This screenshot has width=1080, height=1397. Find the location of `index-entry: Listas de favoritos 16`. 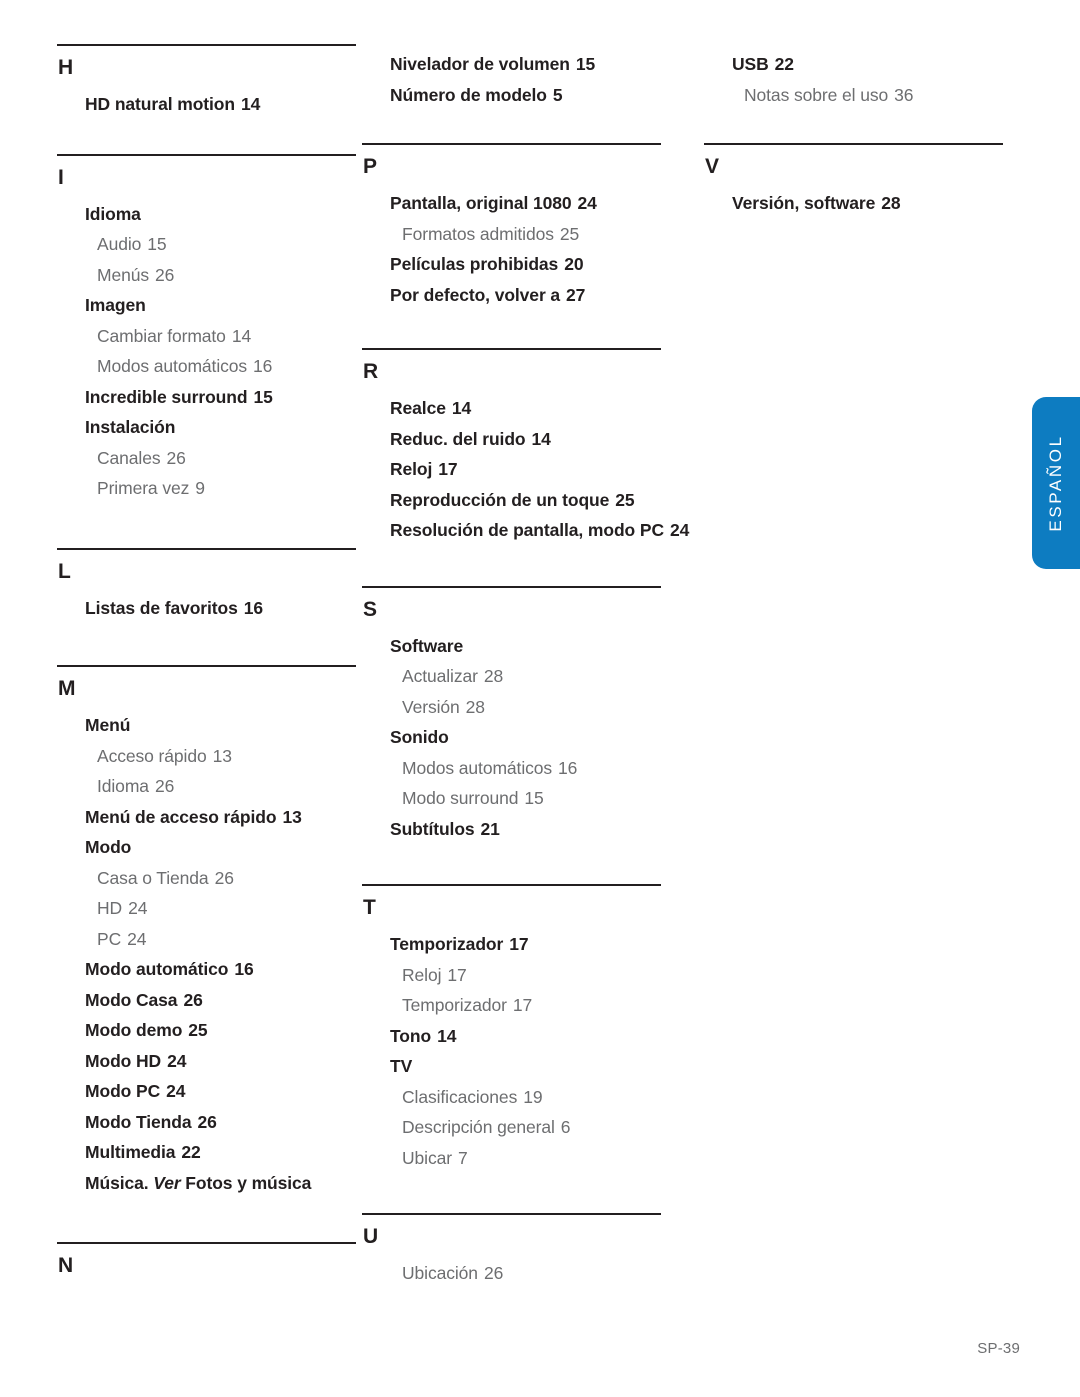

index-entry: Listas de favoritos 16 is located at coordinates (197, 608).